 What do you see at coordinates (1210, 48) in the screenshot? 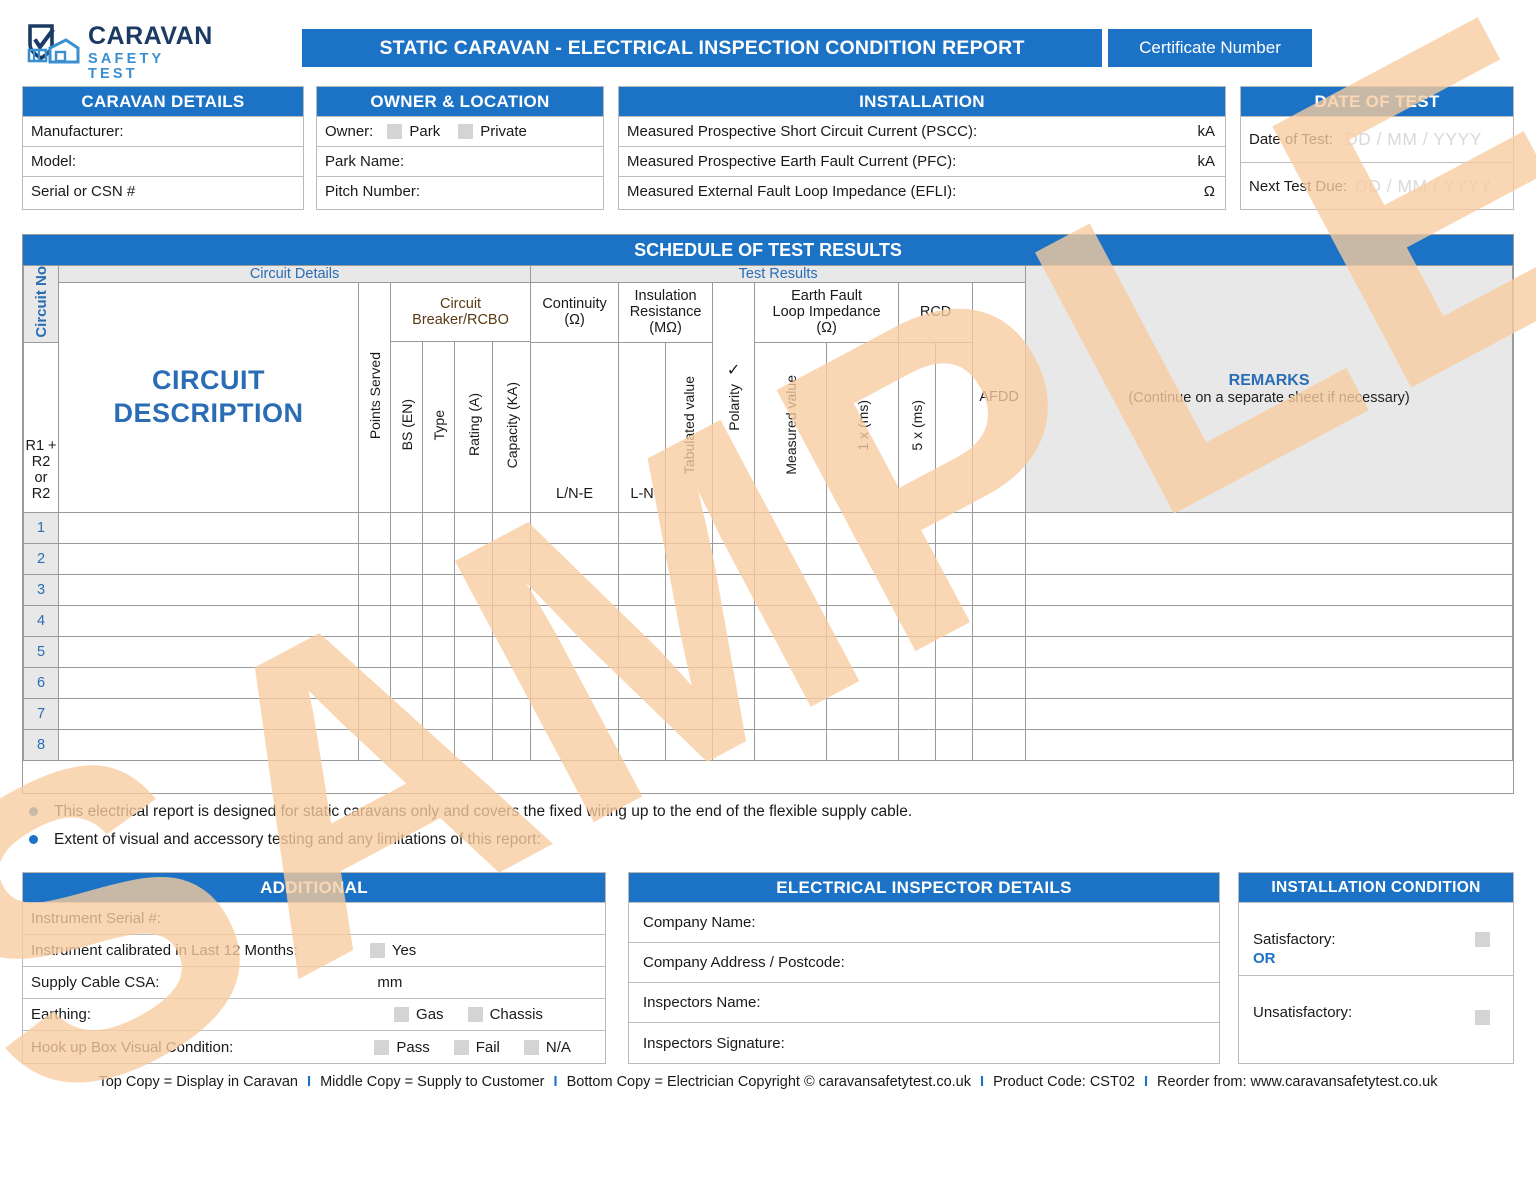
I see `certificate-number-field: Certificate Number` at bounding box center [1210, 48].